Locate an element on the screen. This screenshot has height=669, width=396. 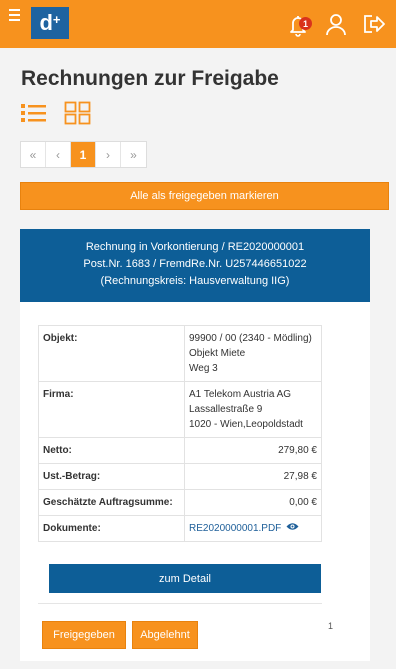
grid-view-icon is located at coordinates (78, 113).